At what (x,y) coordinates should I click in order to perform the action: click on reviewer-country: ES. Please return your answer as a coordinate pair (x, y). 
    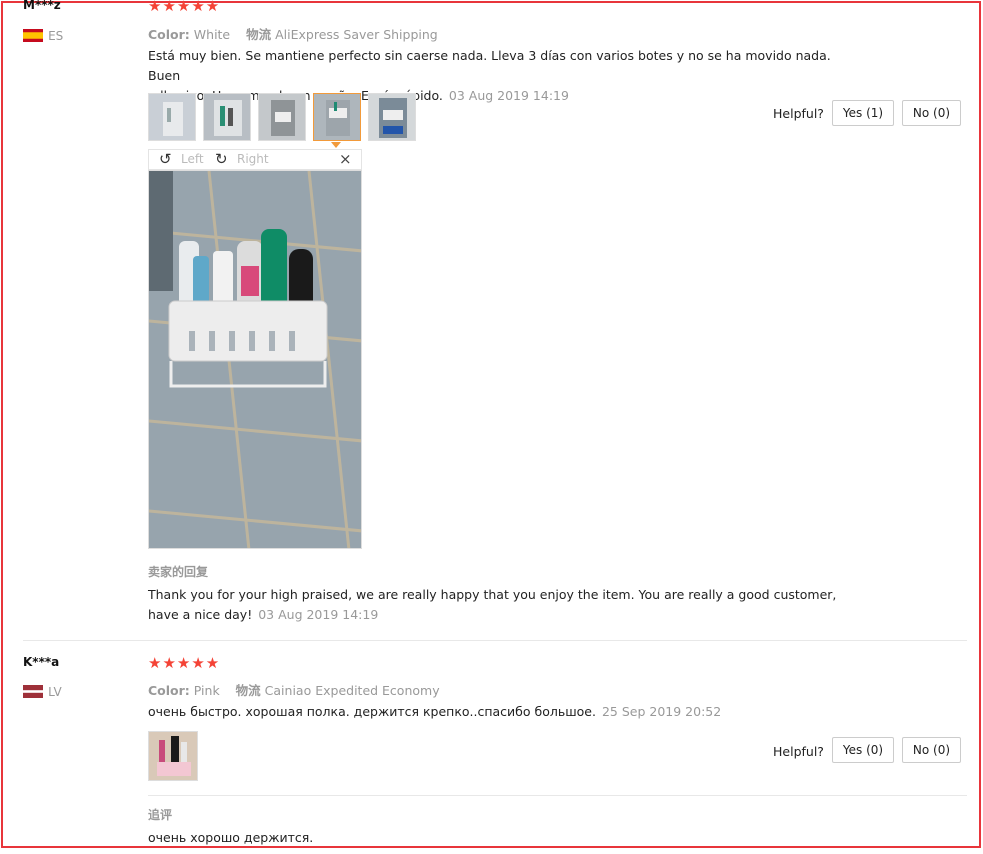
    Looking at the image, I should click on (43, 34).